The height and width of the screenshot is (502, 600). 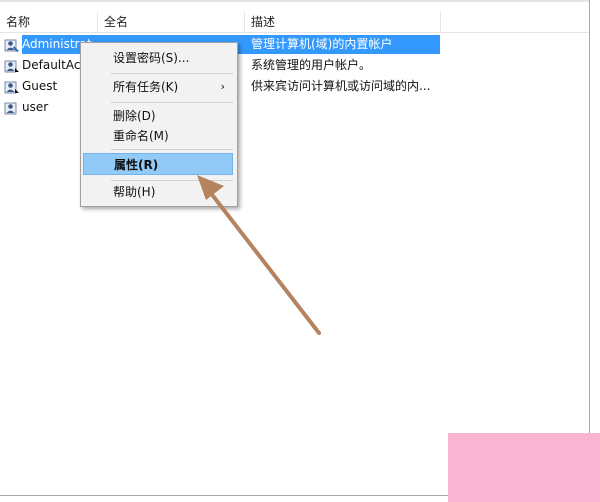 What do you see at coordinates (171, 22) in the screenshot?
I see `column-header-fullname: 全名` at bounding box center [171, 22].